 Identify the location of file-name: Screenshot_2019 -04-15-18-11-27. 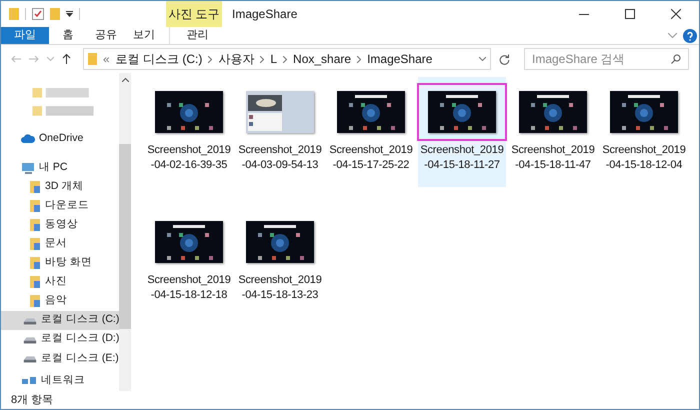
(462, 158).